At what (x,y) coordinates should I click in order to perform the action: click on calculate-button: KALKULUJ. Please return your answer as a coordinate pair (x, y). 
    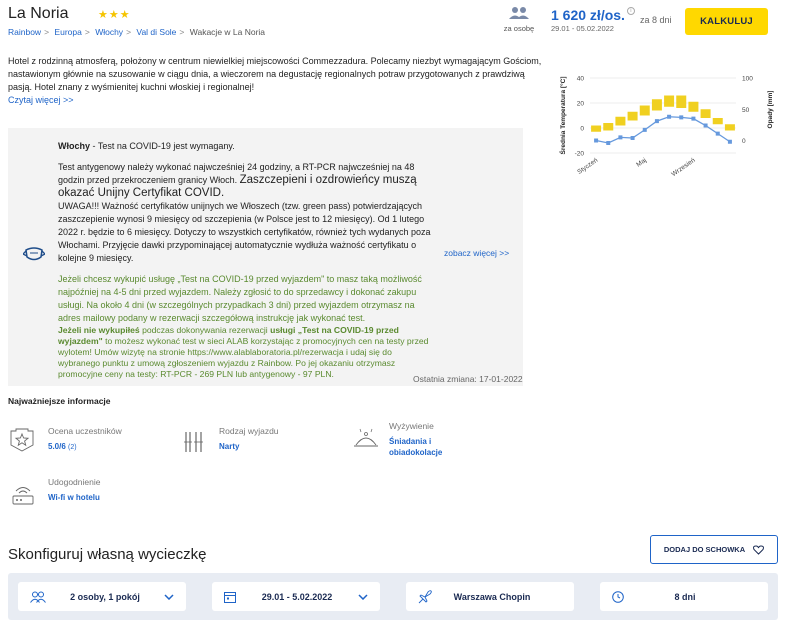
    Looking at the image, I should click on (726, 21).